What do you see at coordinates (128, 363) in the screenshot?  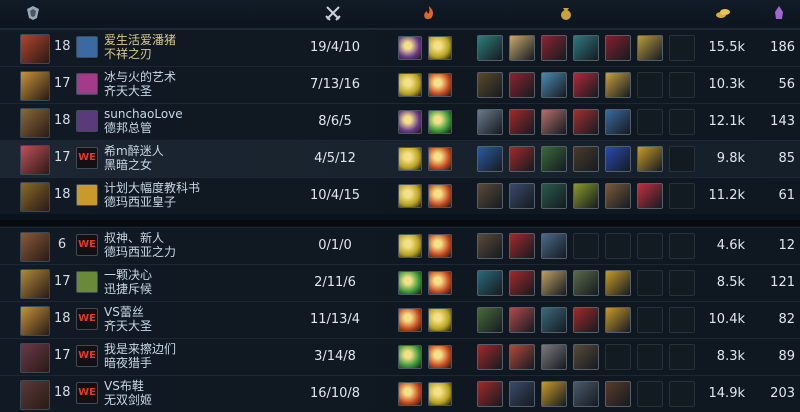 I see `champion-name: 暗夜猎手` at bounding box center [128, 363].